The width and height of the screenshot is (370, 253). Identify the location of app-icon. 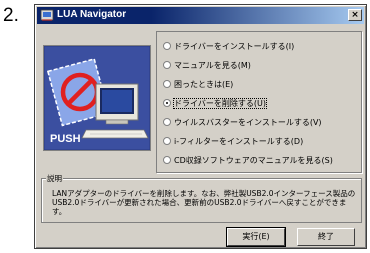
(47, 15).